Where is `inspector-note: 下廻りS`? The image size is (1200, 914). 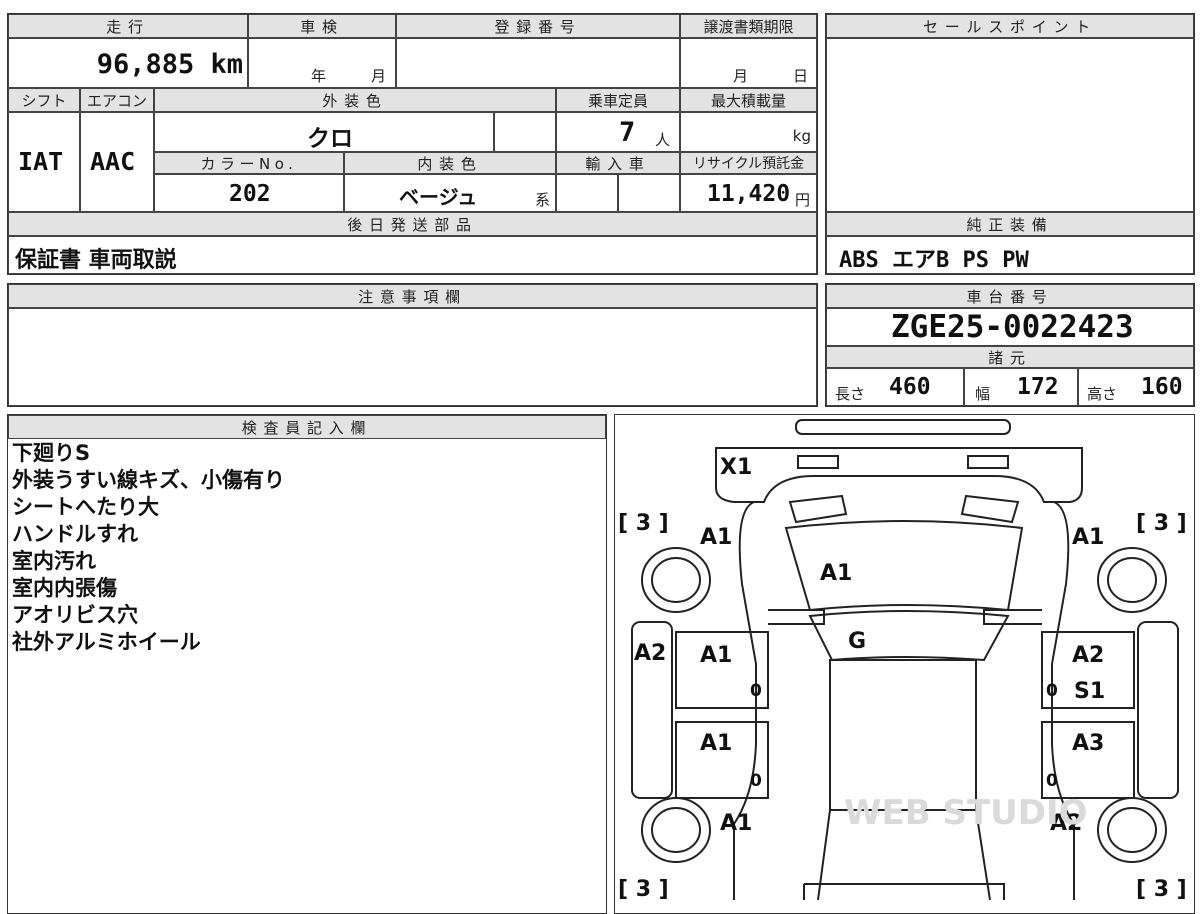
inspector-note: 下廻りS is located at coordinates (51, 453).